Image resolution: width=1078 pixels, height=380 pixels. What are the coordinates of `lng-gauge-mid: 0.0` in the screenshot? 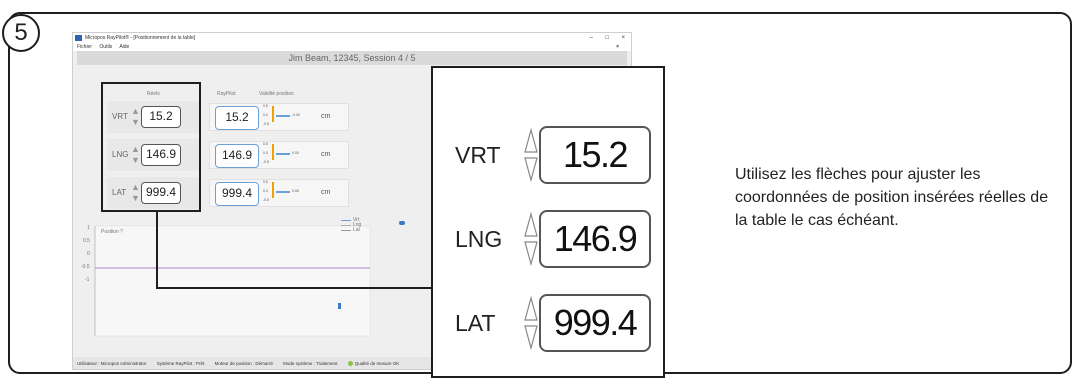 It's located at (265, 153).